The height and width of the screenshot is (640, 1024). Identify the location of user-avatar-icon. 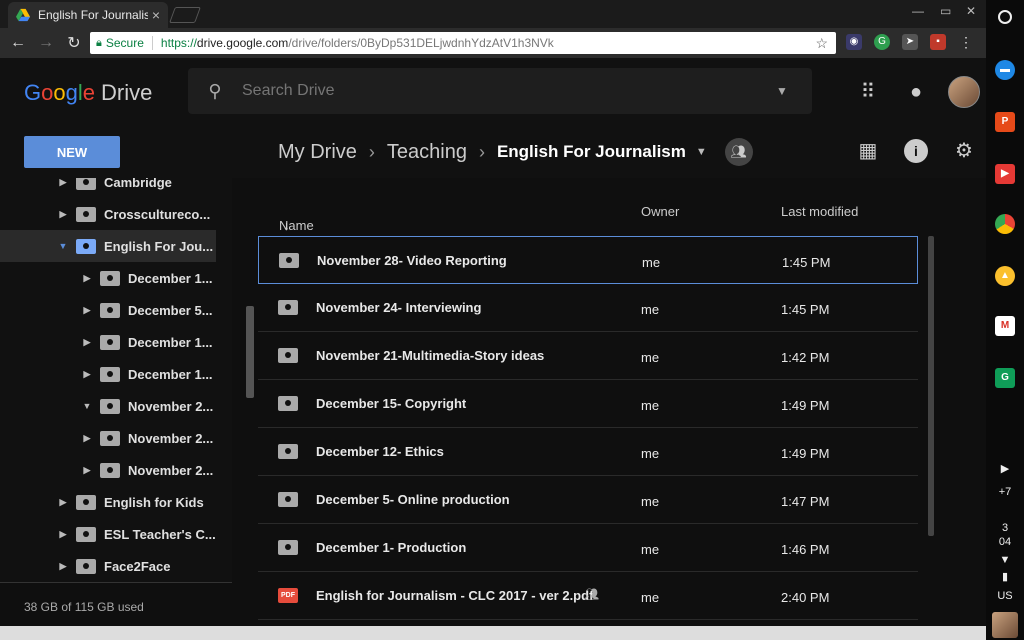
(1005, 625).